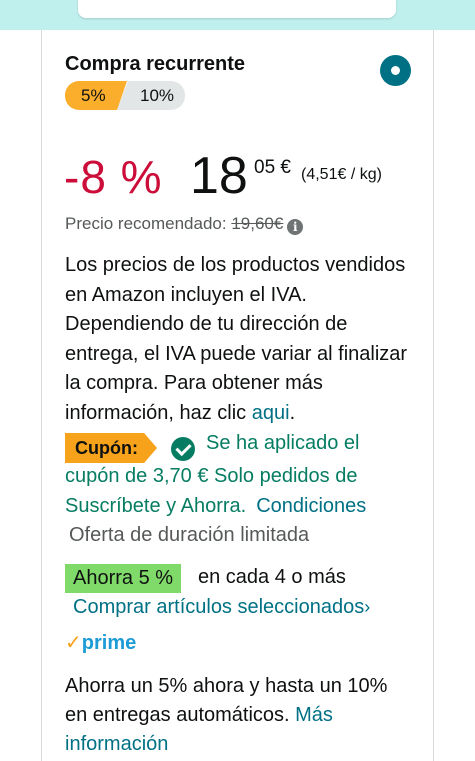 This screenshot has width=475, height=761. Describe the element at coordinates (218, 607) in the screenshot. I see `select-items-label: Comprar artículos seleccionados` at that location.